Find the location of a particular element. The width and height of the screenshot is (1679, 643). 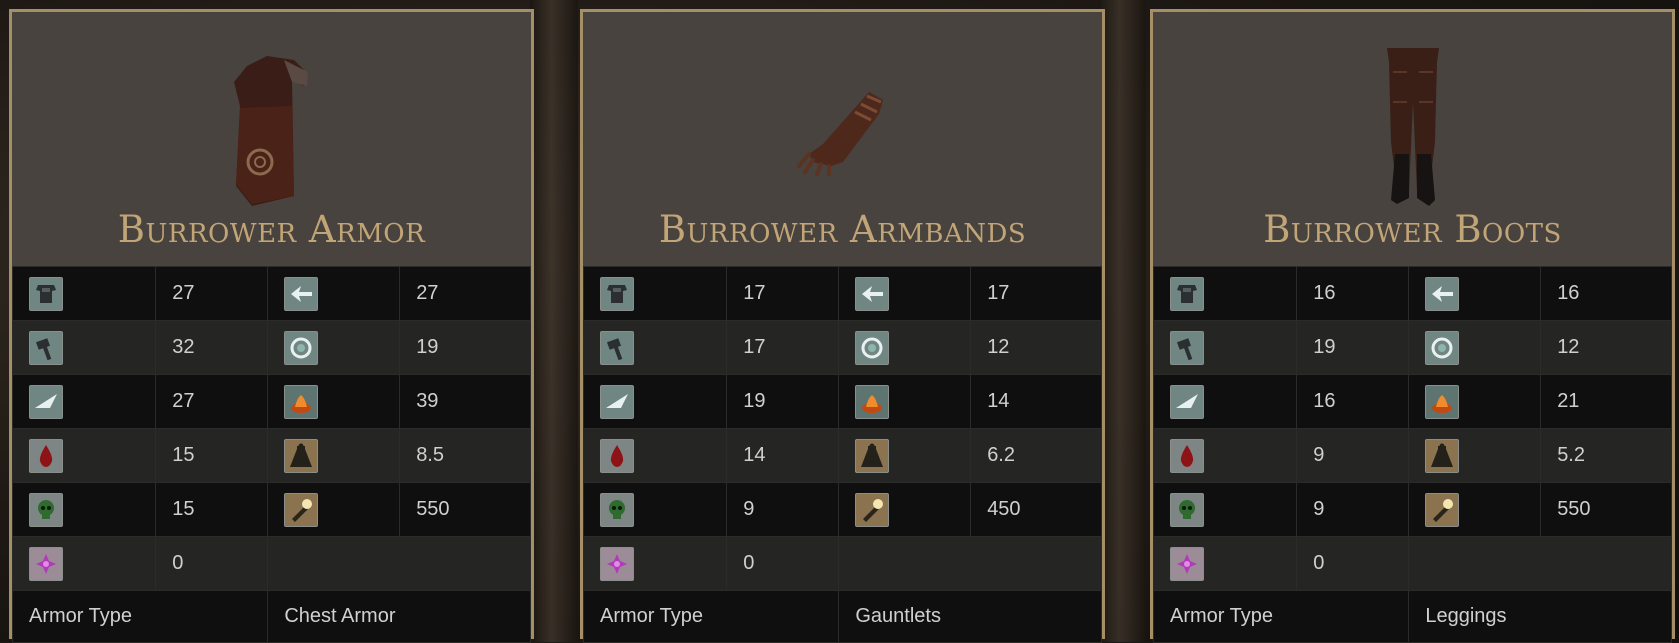

armor-type-row: Armor Type Chest Armor is located at coordinates (271, 616).